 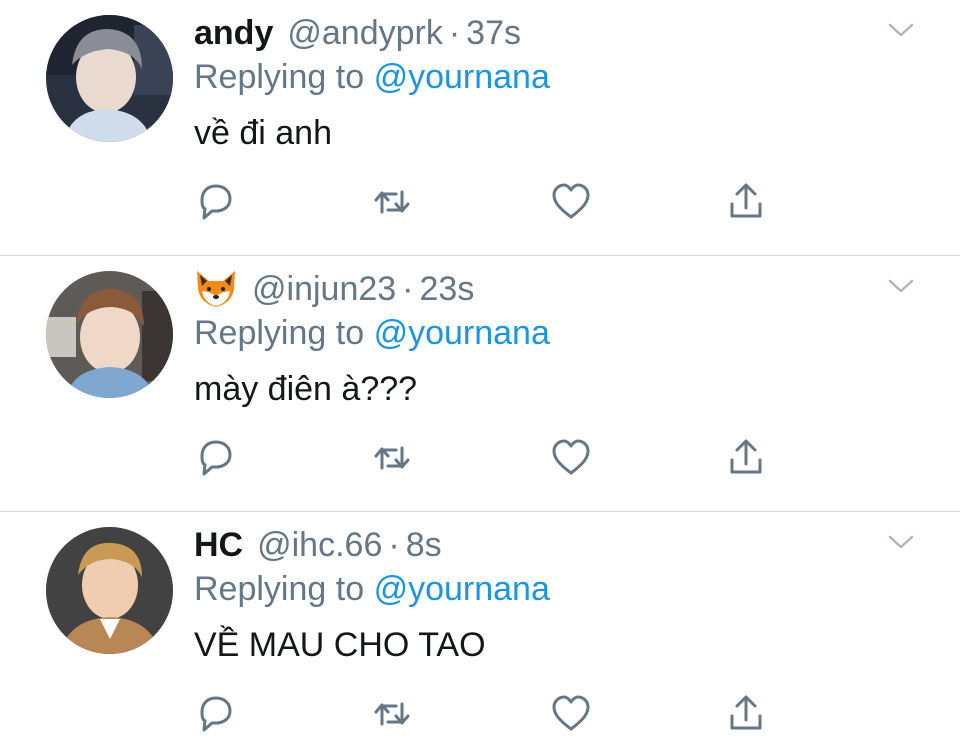 I want to click on tweet-text: mày điên à???, so click(x=306, y=389).